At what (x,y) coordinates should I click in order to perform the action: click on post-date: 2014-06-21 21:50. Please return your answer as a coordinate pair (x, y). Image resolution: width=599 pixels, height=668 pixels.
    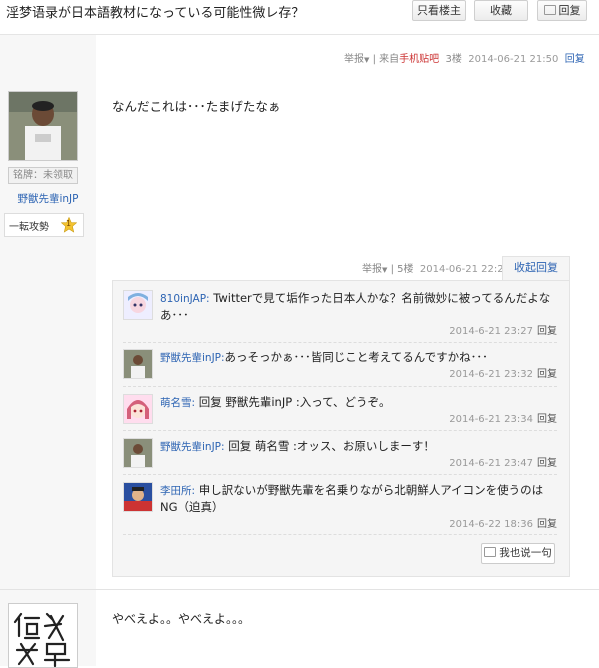
    Looking at the image, I should click on (513, 59).